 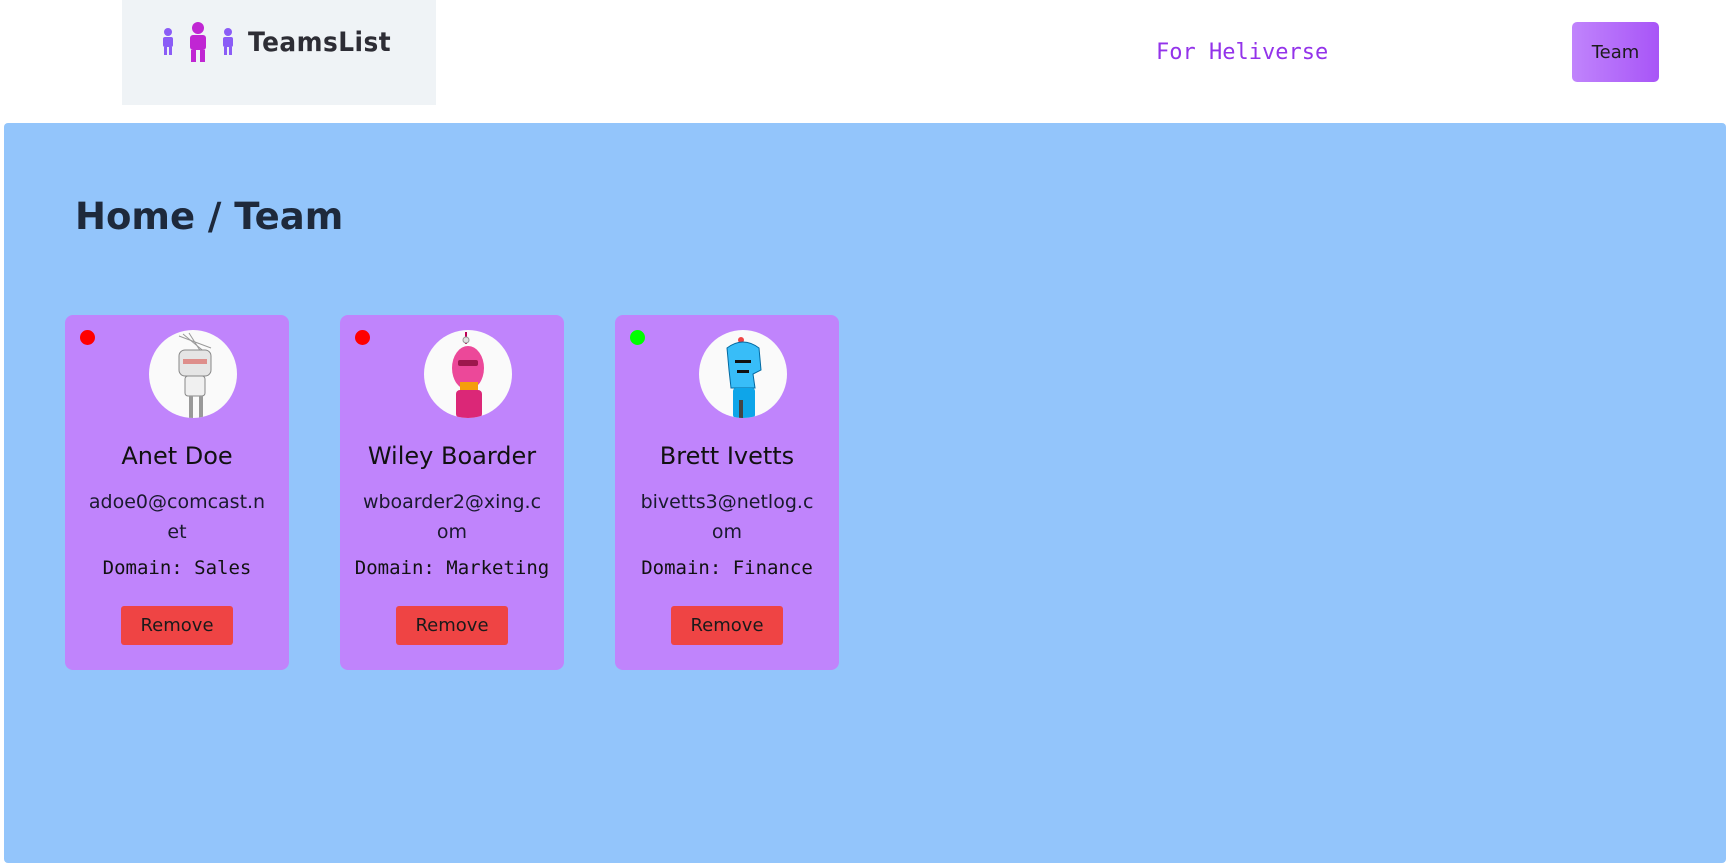 What do you see at coordinates (452, 456) in the screenshot?
I see `member-name: Wiley Boarder` at bounding box center [452, 456].